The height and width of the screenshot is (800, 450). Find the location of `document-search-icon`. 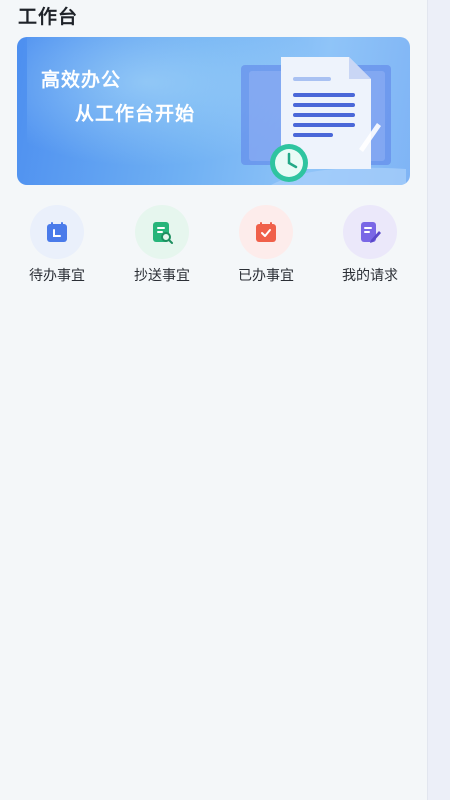

document-search-icon is located at coordinates (162, 232).